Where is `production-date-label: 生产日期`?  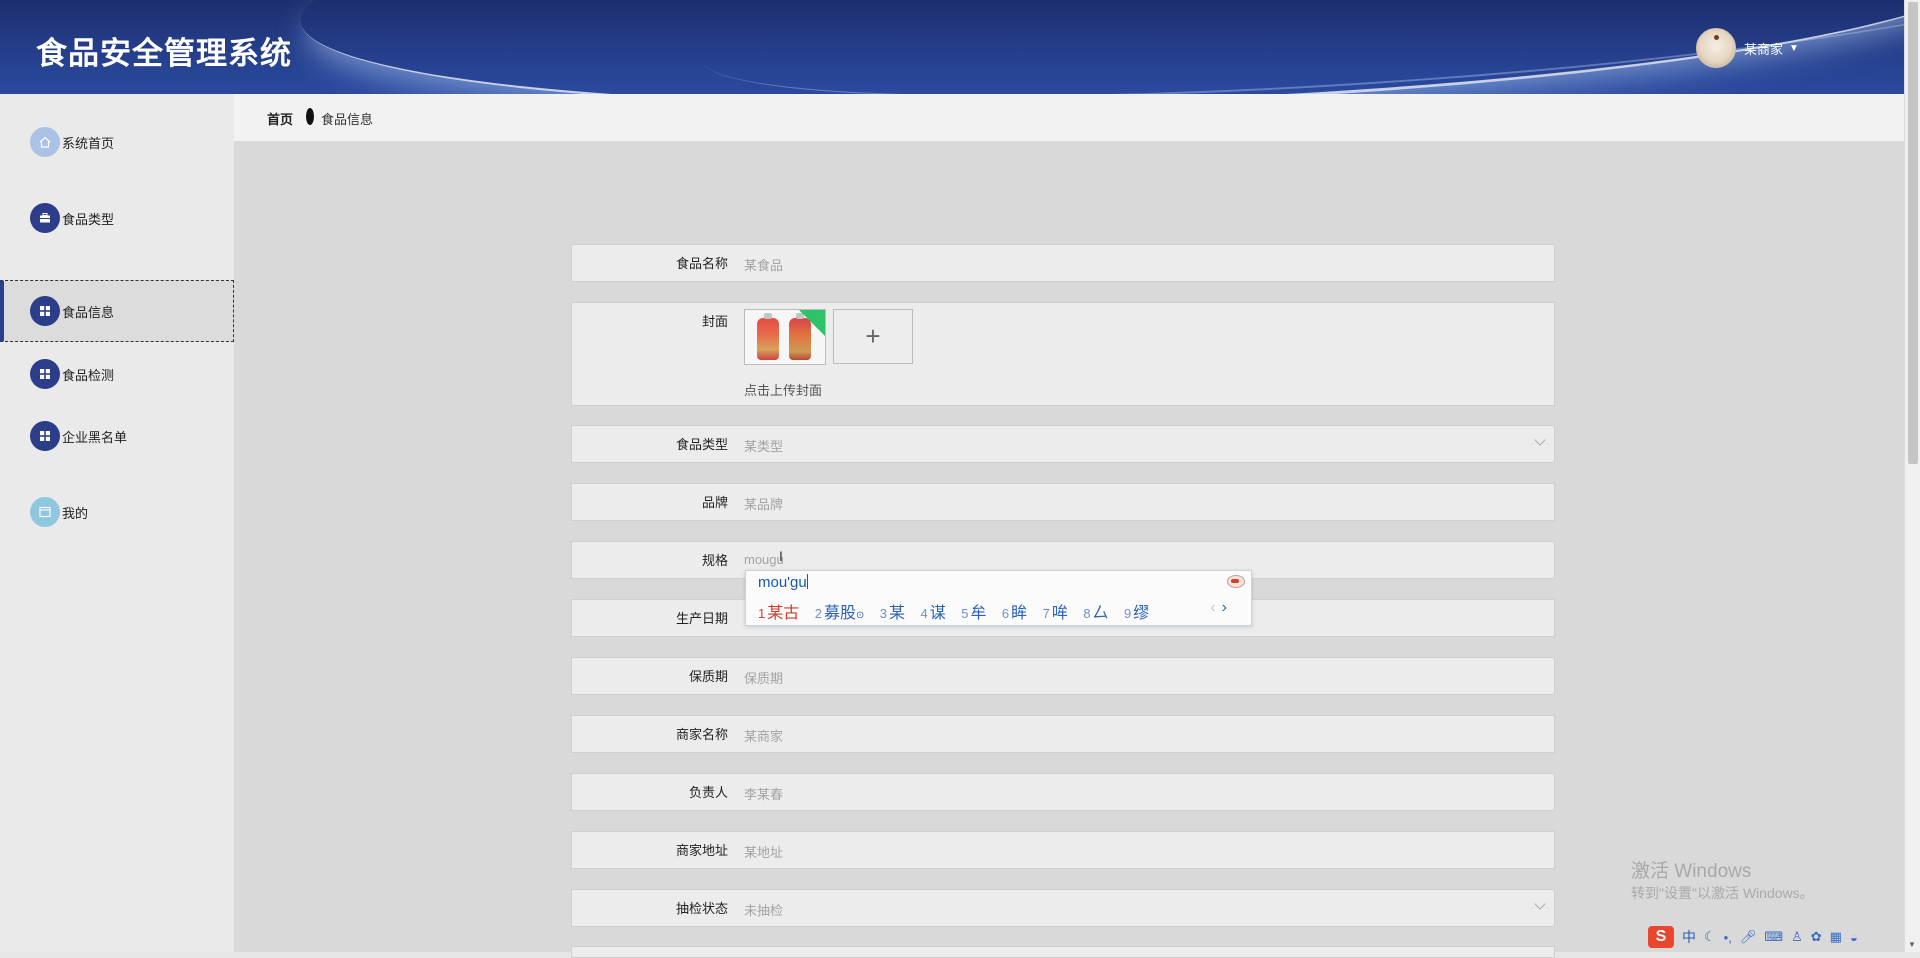 production-date-label: 生产日期 is located at coordinates (701, 618).